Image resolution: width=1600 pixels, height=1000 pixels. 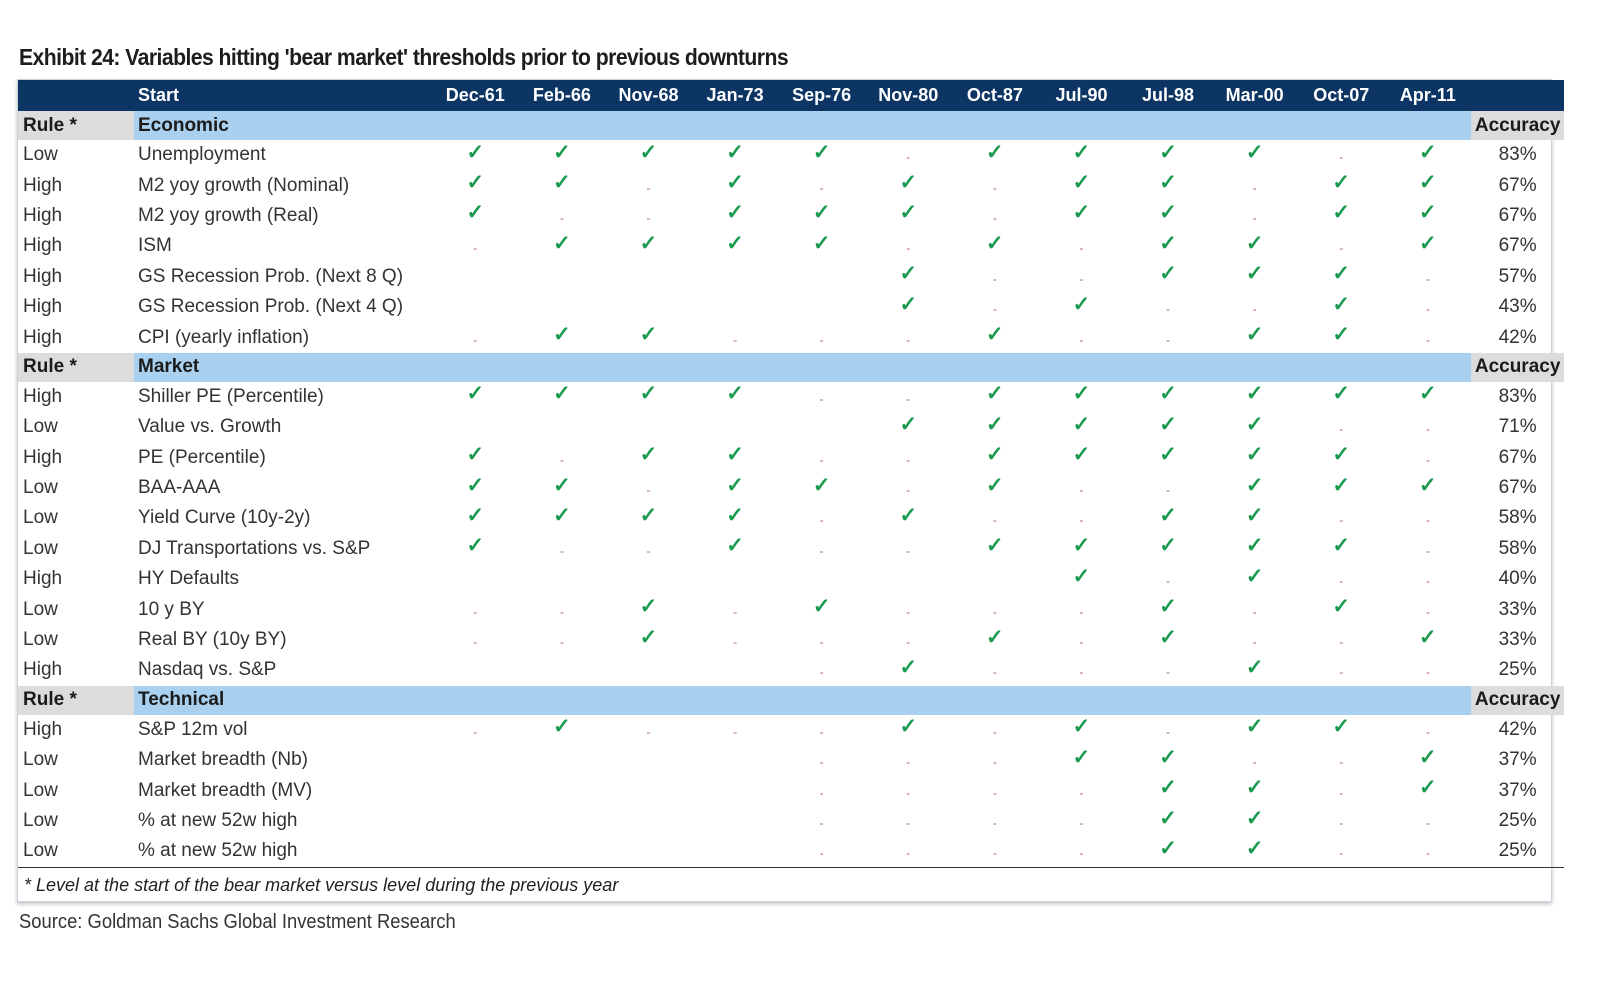 I want to click on accuracy-value: 67%, so click(x=1517, y=488).